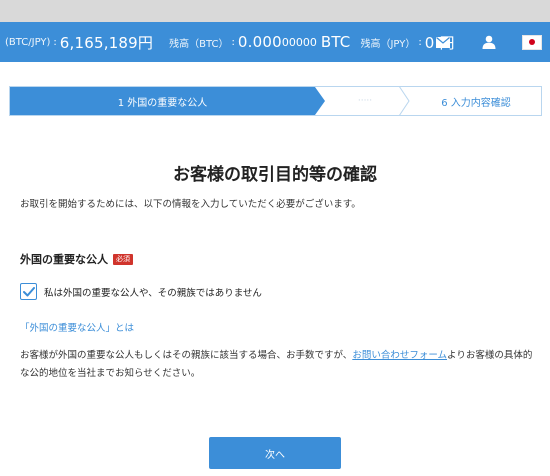  I want to click on contact-form-link: お問い合わせフォーム, so click(399, 355).